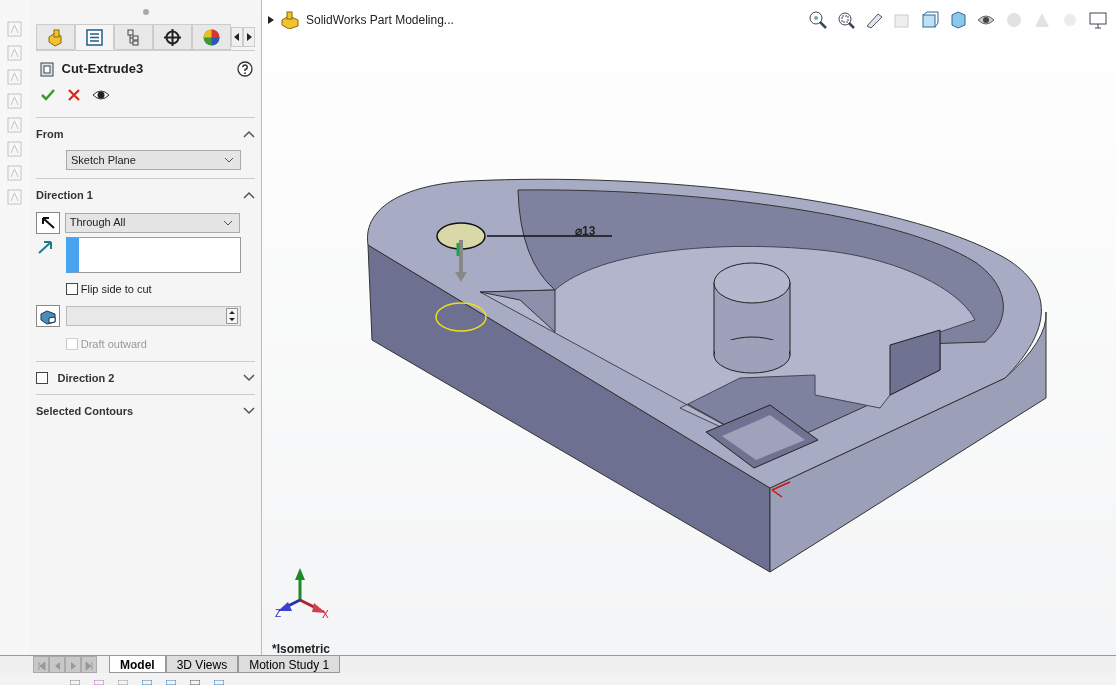 This screenshot has width=1116, height=685. Describe the element at coordinates (461, 317) in the screenshot. I see `selection-highlight` at that location.